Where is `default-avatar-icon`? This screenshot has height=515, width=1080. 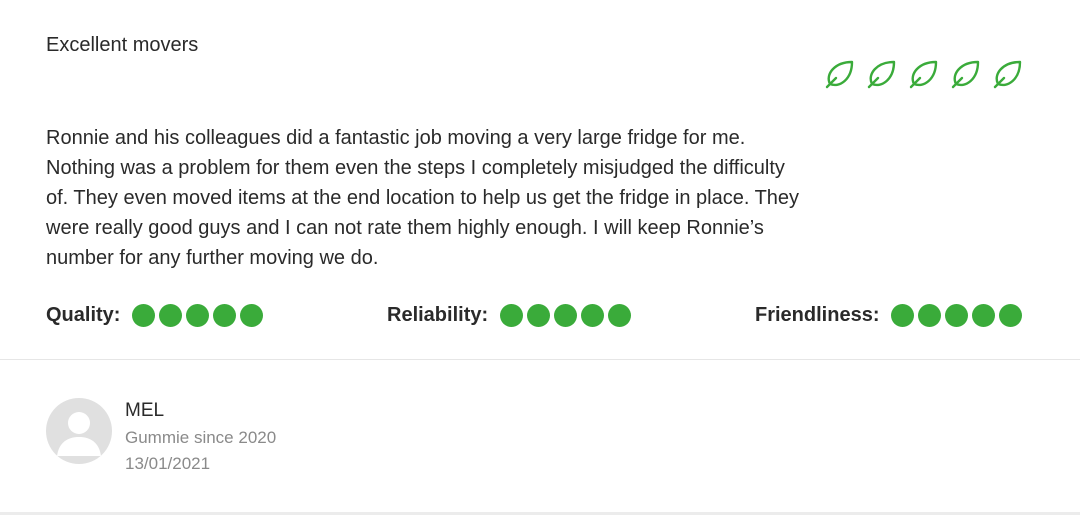 default-avatar-icon is located at coordinates (79, 431).